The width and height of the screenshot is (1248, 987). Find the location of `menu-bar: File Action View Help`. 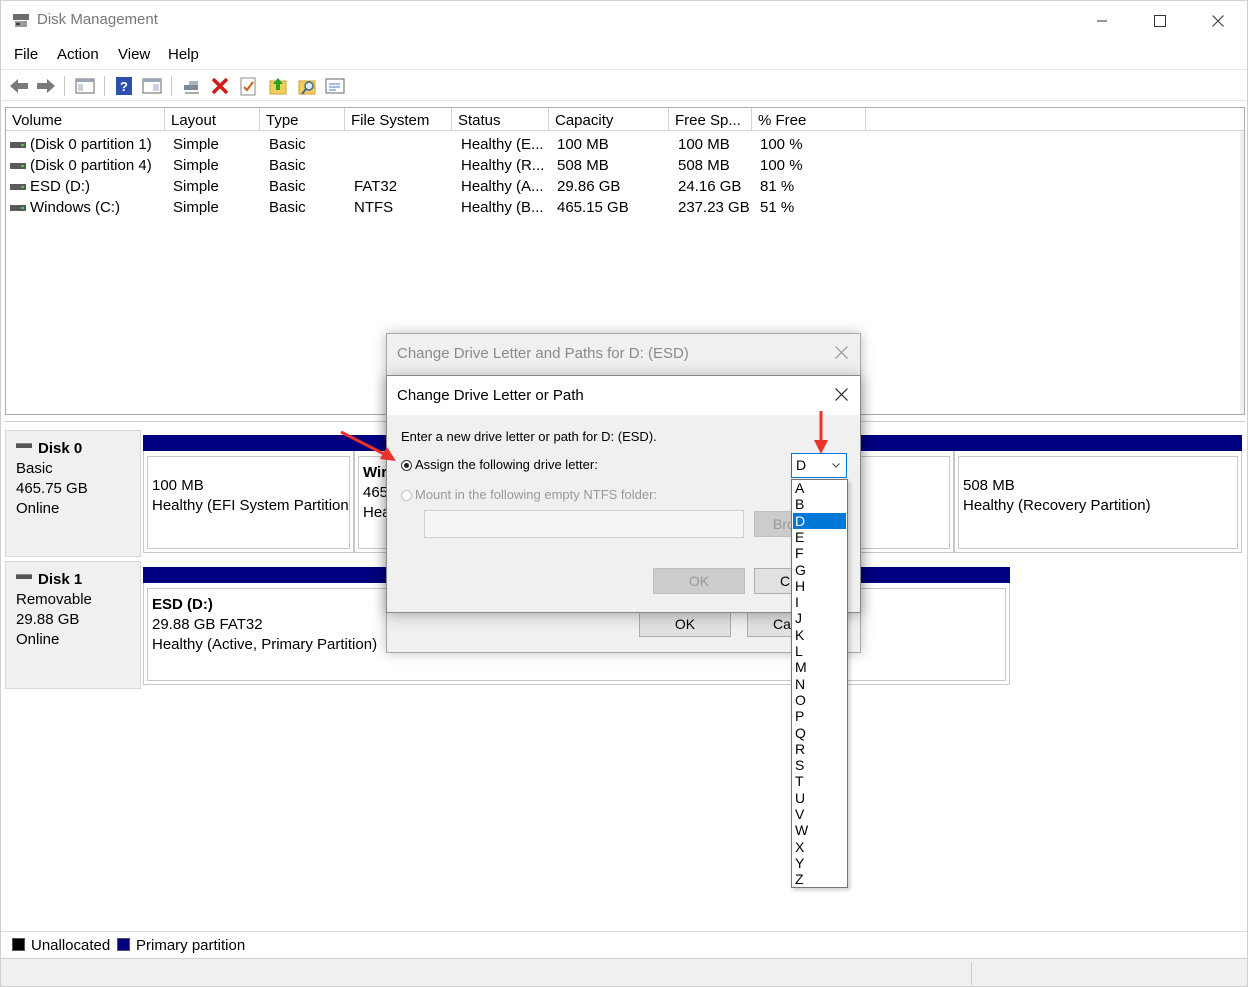

menu-bar: File Action View Help is located at coordinates (624, 55).